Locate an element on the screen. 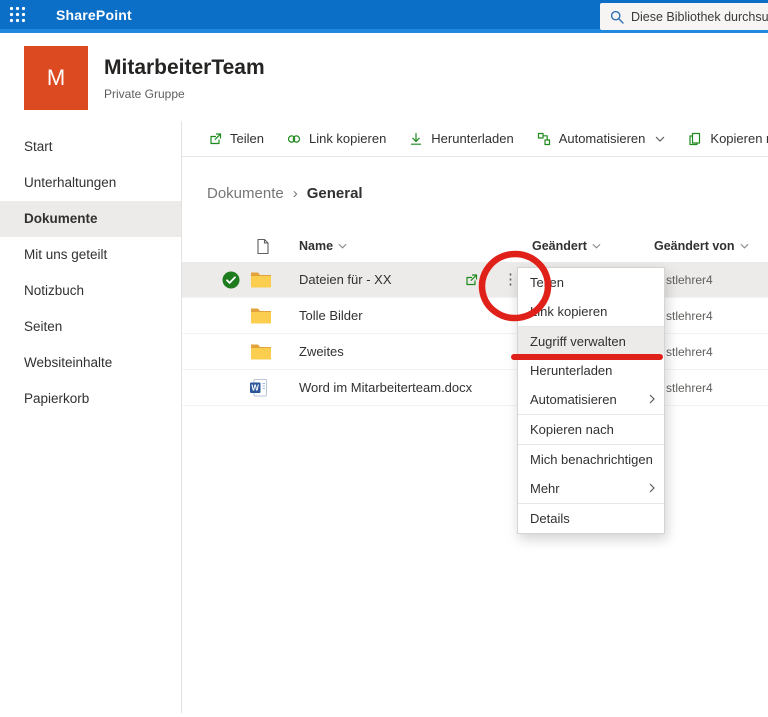  site-header: M MitarbeiterTeam Private Gruppe is located at coordinates (384, 77).